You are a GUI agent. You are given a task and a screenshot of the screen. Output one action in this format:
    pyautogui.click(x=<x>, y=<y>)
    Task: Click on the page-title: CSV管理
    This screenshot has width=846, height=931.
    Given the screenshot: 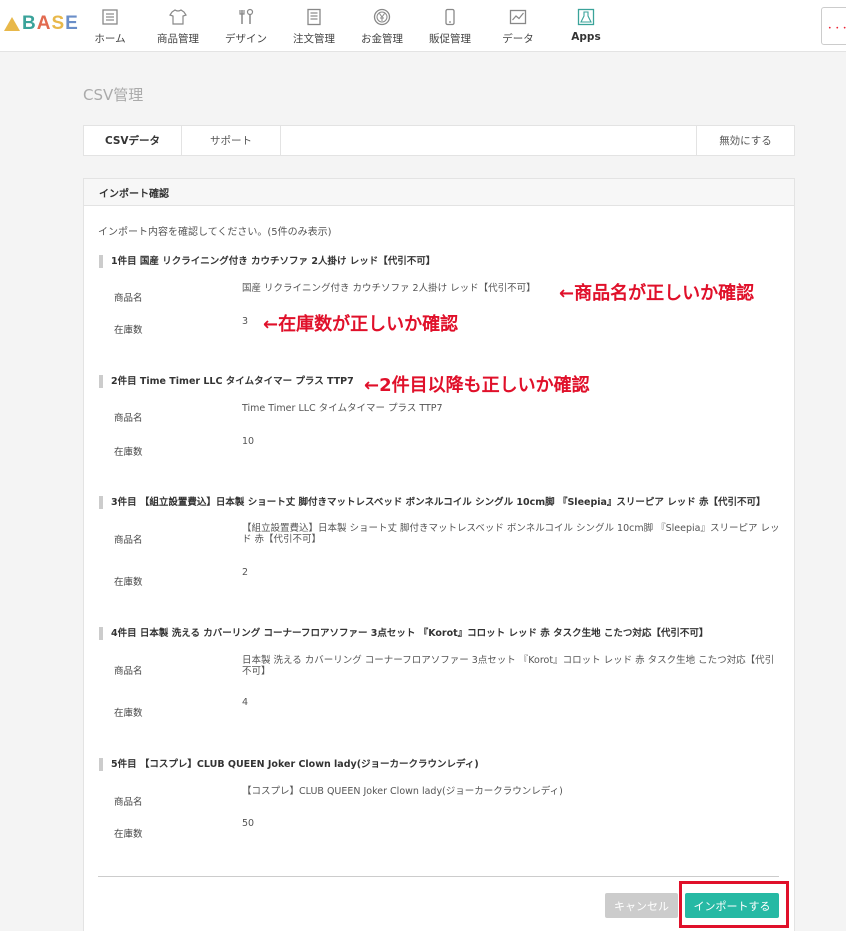 What is the action you would take?
    pyautogui.click(x=113, y=95)
    